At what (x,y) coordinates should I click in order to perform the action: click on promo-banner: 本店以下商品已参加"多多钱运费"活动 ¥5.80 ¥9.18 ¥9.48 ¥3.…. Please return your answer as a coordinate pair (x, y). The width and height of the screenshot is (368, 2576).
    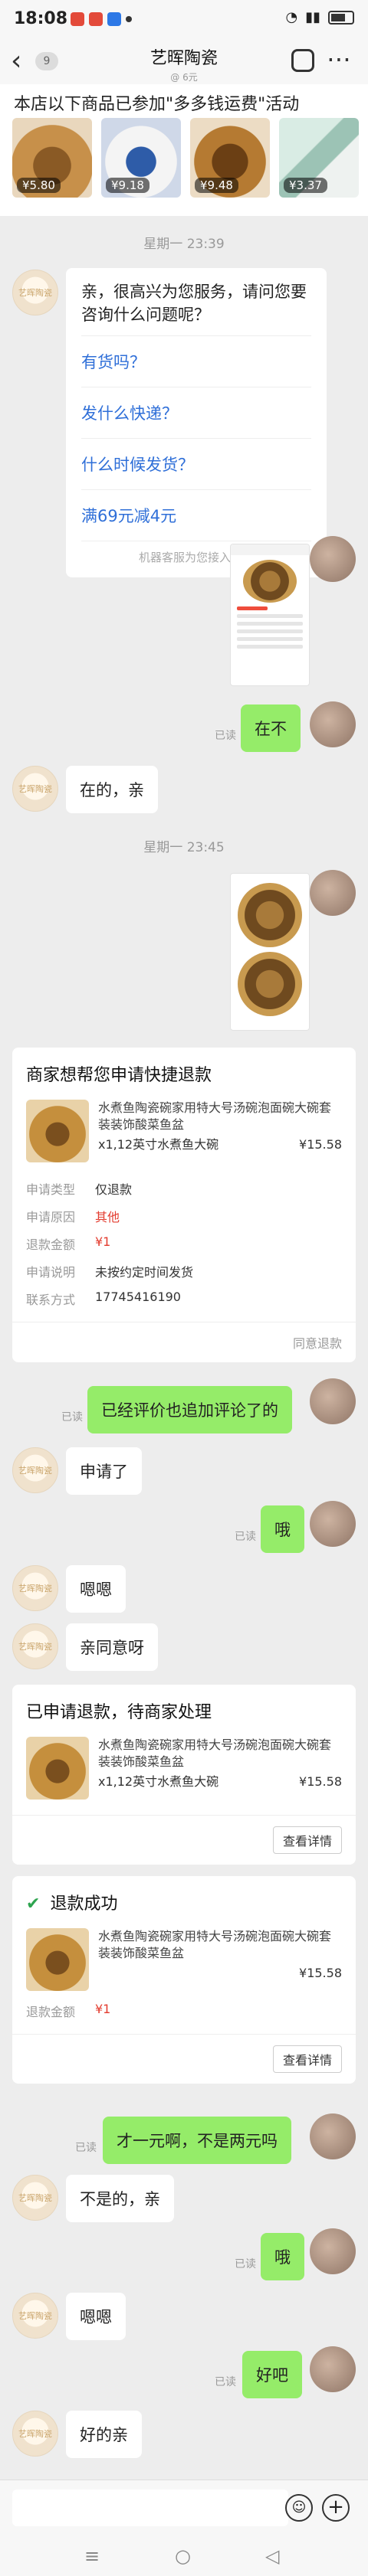
    Looking at the image, I should click on (184, 150).